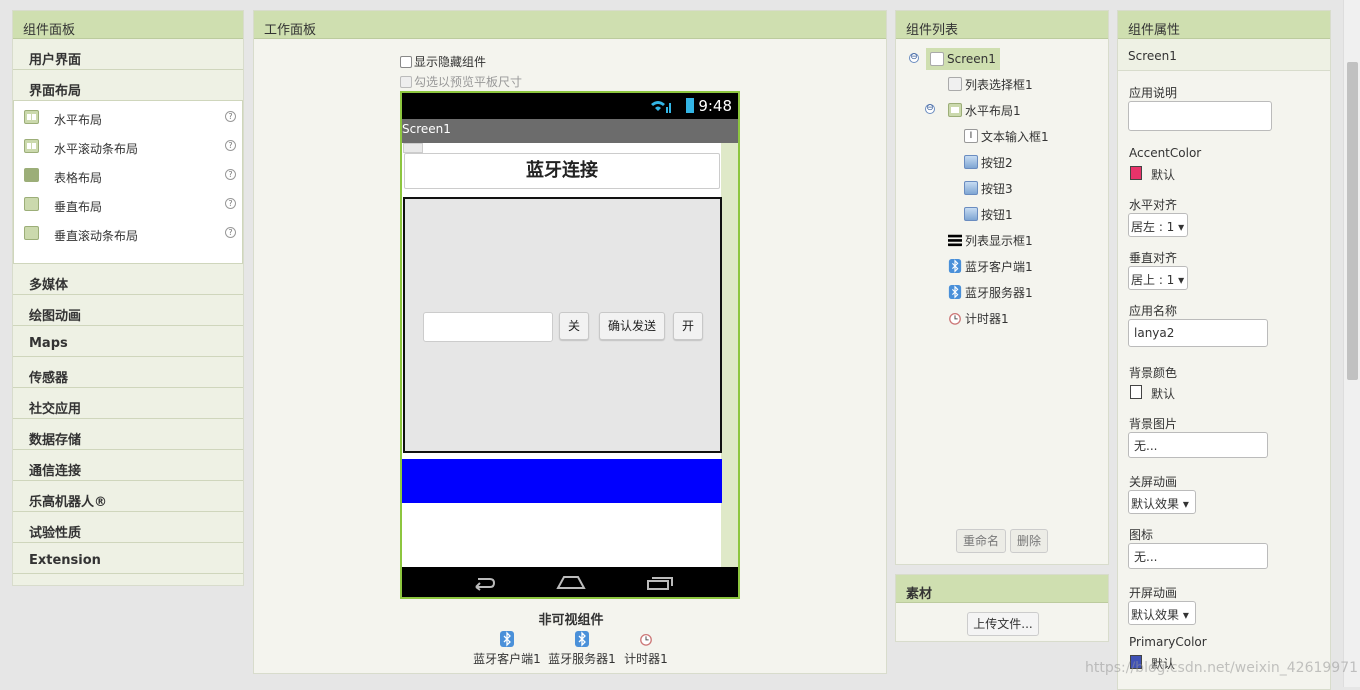 The width and height of the screenshot is (1360, 690). I want to click on tree-node-screen1: Screen1, so click(963, 59).